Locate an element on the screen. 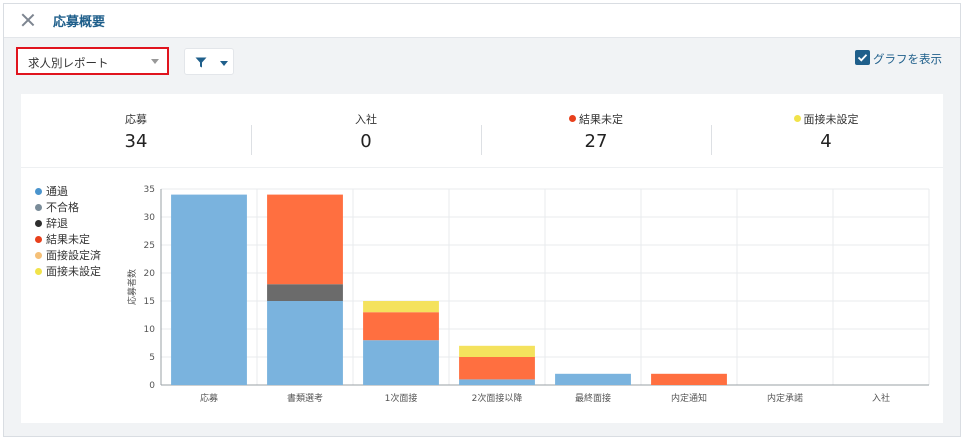  y-tick-label: 25 is located at coordinates (149, 246).